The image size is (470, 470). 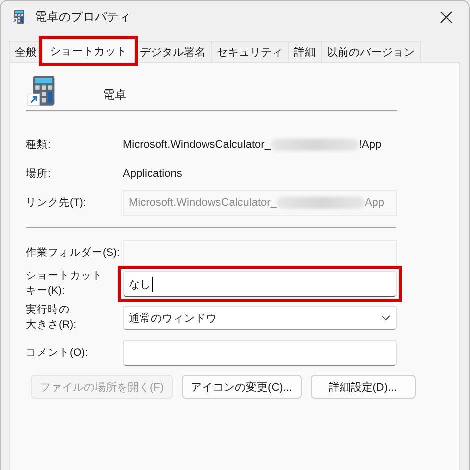 What do you see at coordinates (57, 353) in the screenshot?
I see `field-label: コメント(O):` at bounding box center [57, 353].